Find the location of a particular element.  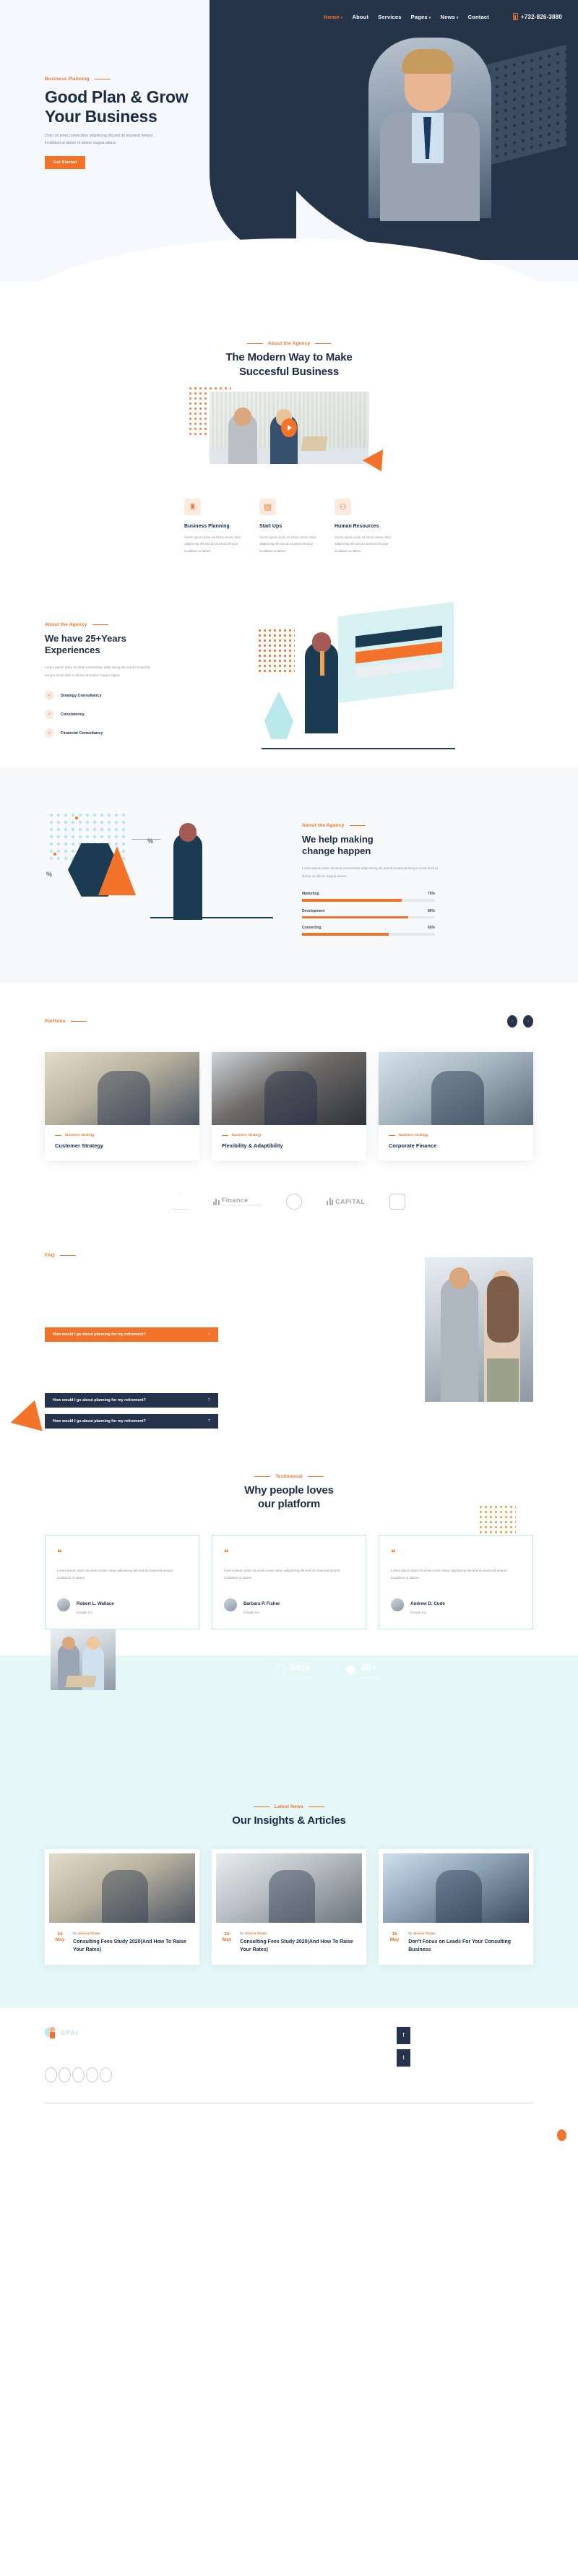

twitter-icon: t is located at coordinates (403, 2058).